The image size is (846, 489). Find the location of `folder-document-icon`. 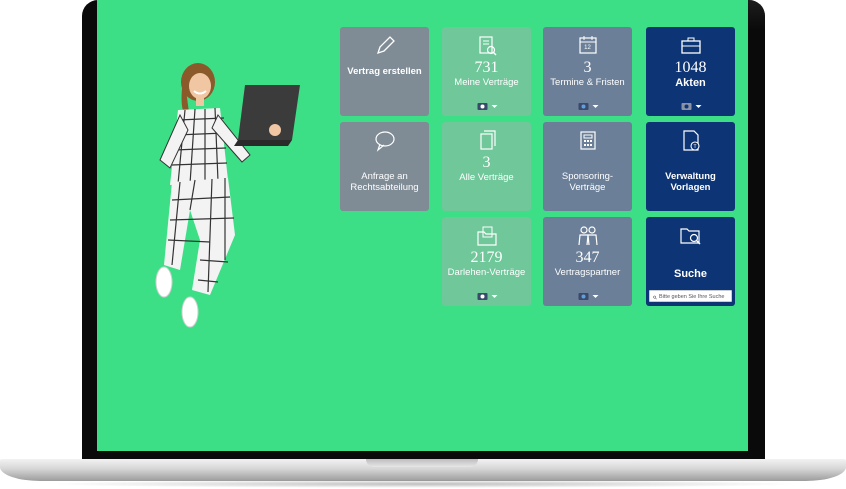

folder-document-icon is located at coordinates (487, 236).